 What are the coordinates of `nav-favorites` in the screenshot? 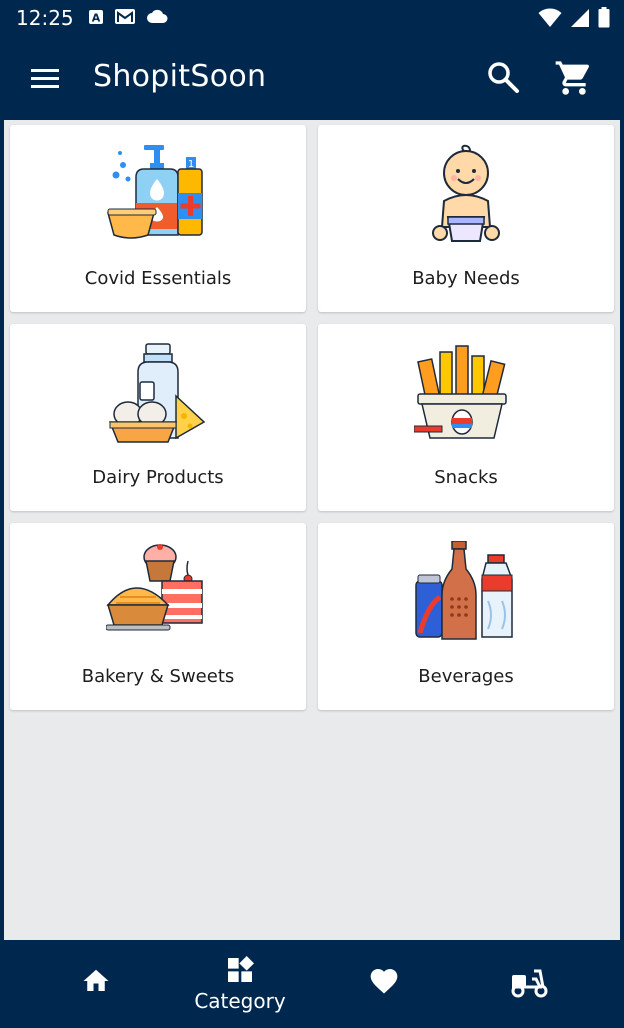 It's located at (384, 982).